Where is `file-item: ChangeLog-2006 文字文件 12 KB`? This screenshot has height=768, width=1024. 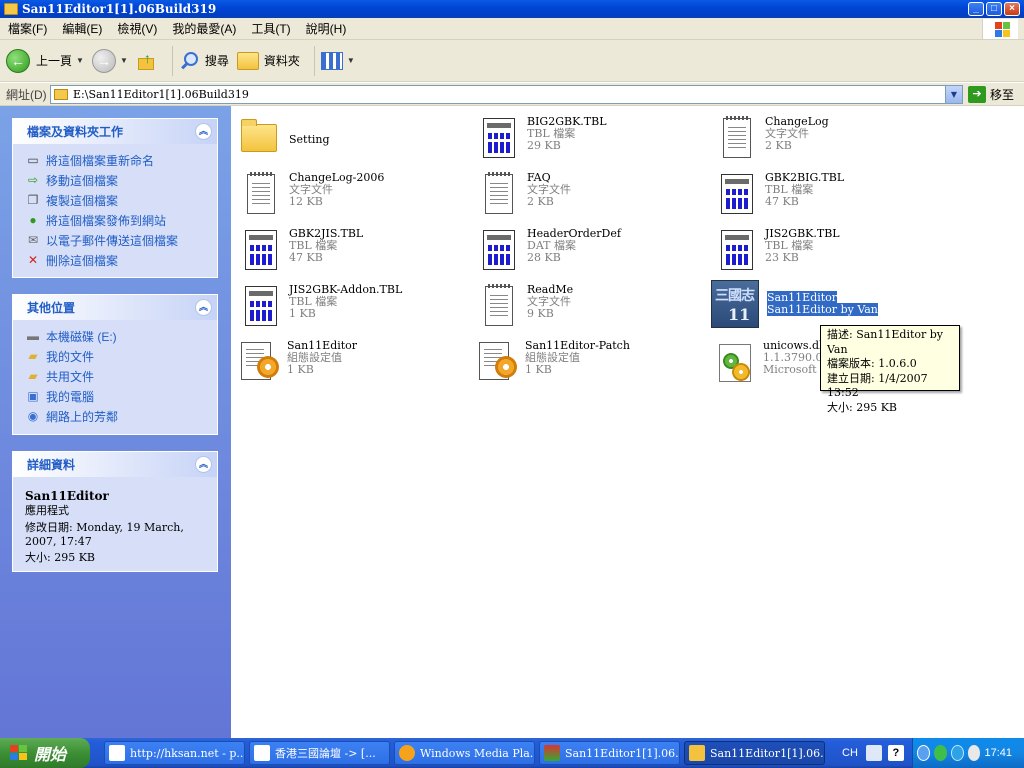 file-item: ChangeLog-2006 文字文件 12 KB is located at coordinates (354, 196).